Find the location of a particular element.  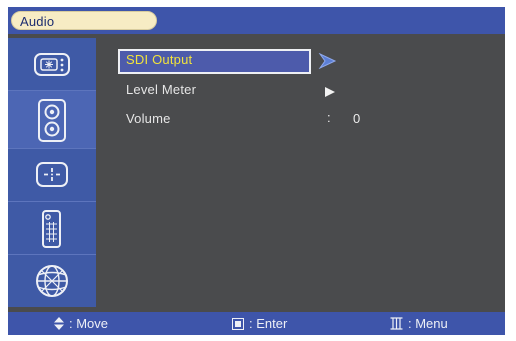

volume-value: 0 is located at coordinates (356, 118).